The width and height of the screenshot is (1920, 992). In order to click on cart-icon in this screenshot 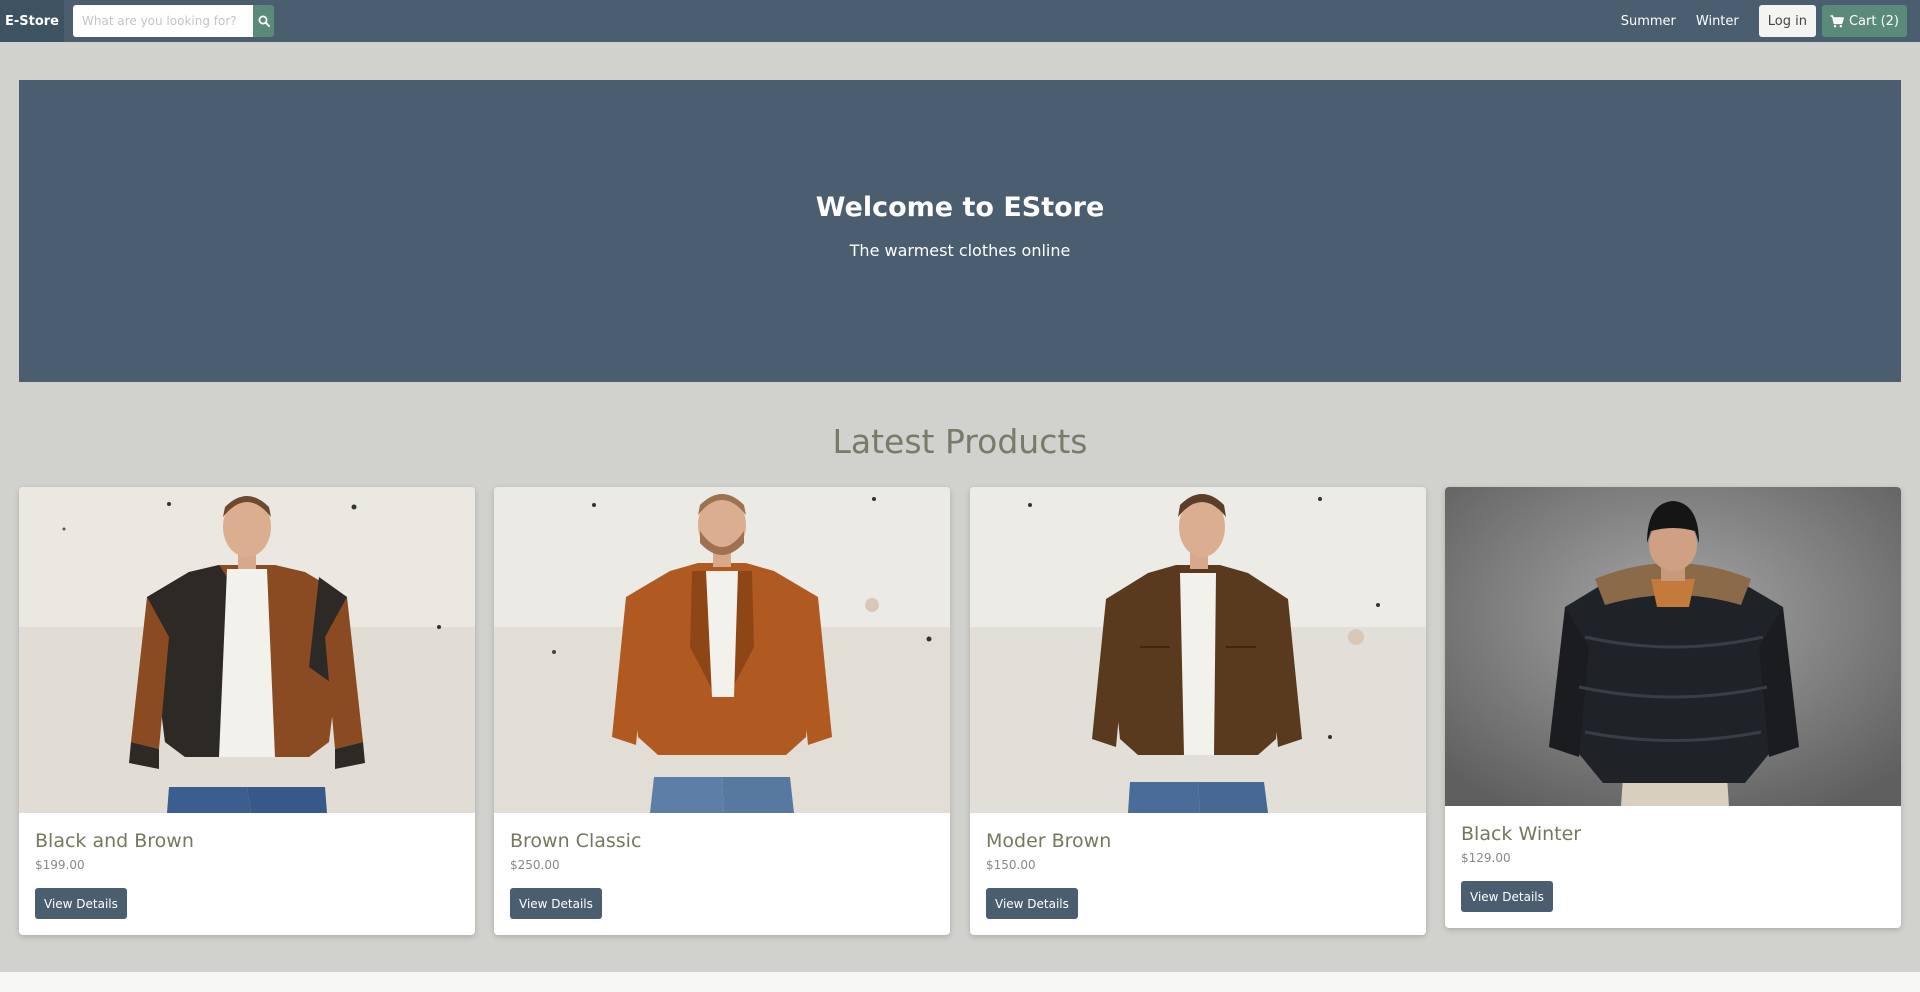, I will do `click(1837, 20)`.